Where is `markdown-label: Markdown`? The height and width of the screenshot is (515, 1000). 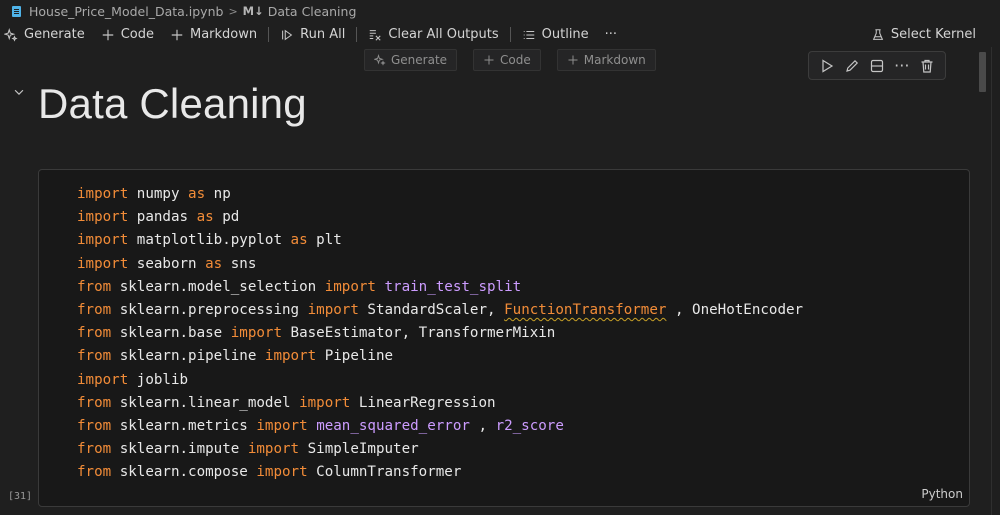 markdown-label: Markdown is located at coordinates (224, 34).